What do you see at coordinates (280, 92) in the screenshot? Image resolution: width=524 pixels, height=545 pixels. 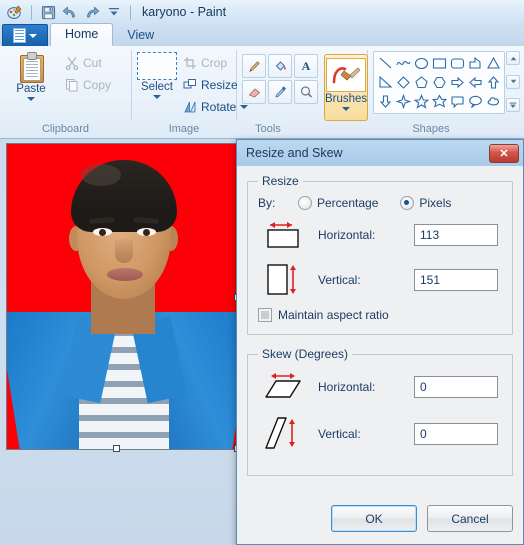 I see `color-picker-icon` at bounding box center [280, 92].